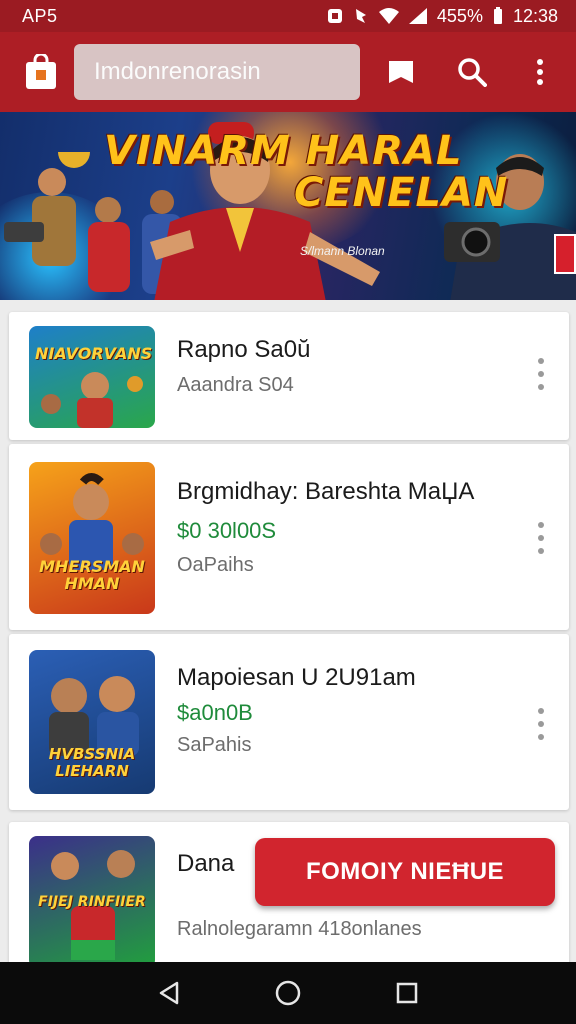 The image size is (576, 1024). Describe the element at coordinates (92, 575) in the screenshot. I see `thumbnail-title: MHERSMAN HMAN` at that location.